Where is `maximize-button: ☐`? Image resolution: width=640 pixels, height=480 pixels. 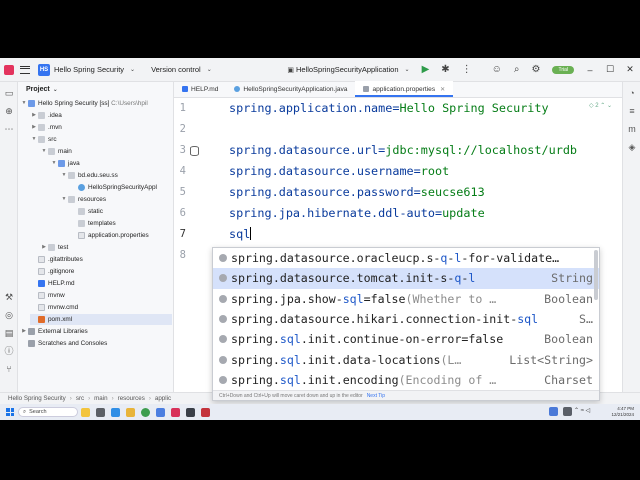 maximize-button: ☐ is located at coordinates (610, 69).